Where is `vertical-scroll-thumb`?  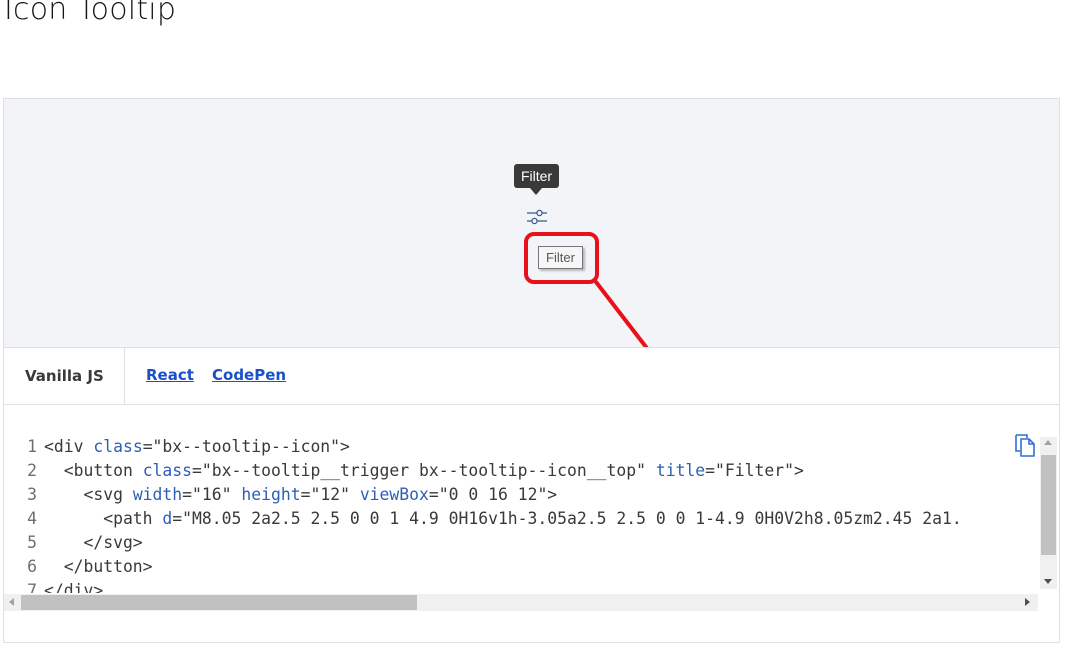
vertical-scroll-thumb is located at coordinates (1048, 505).